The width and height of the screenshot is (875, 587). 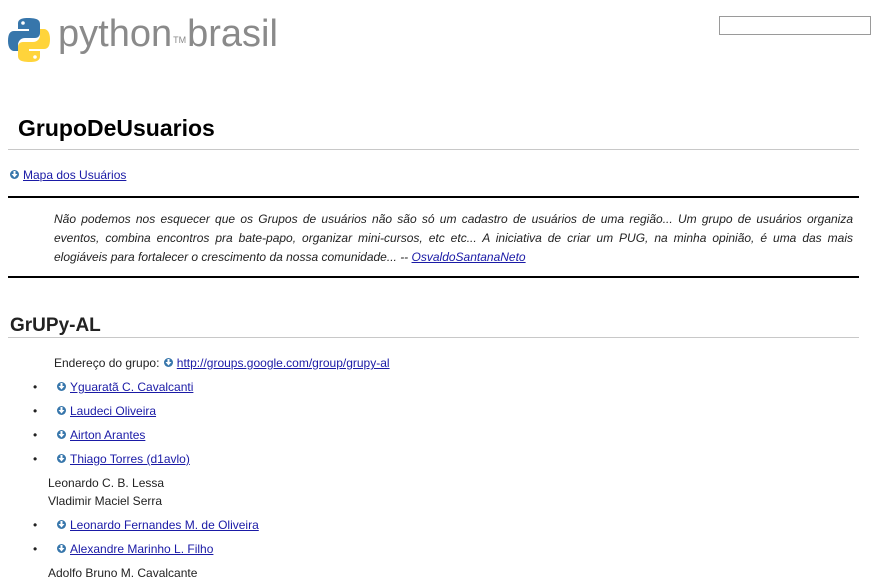 I want to click on member-link: Airton Arantes, so click(x=107, y=435).